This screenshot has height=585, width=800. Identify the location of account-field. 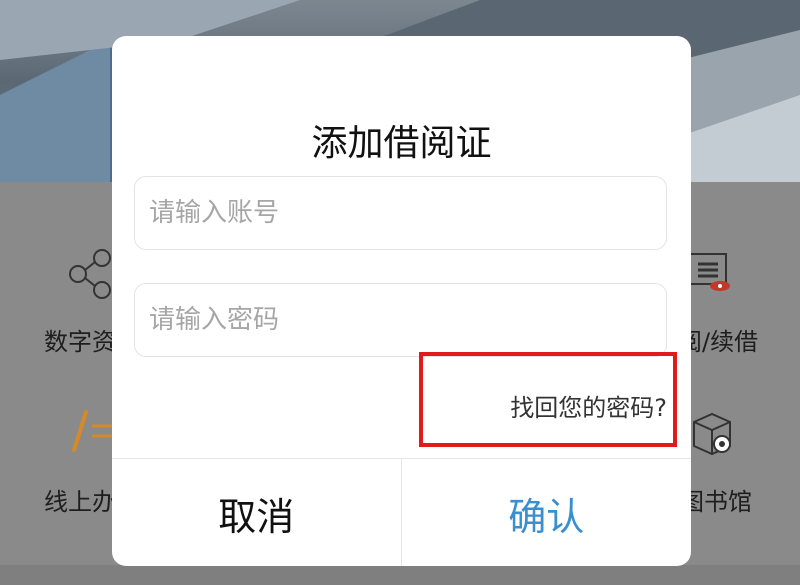
(400, 213).